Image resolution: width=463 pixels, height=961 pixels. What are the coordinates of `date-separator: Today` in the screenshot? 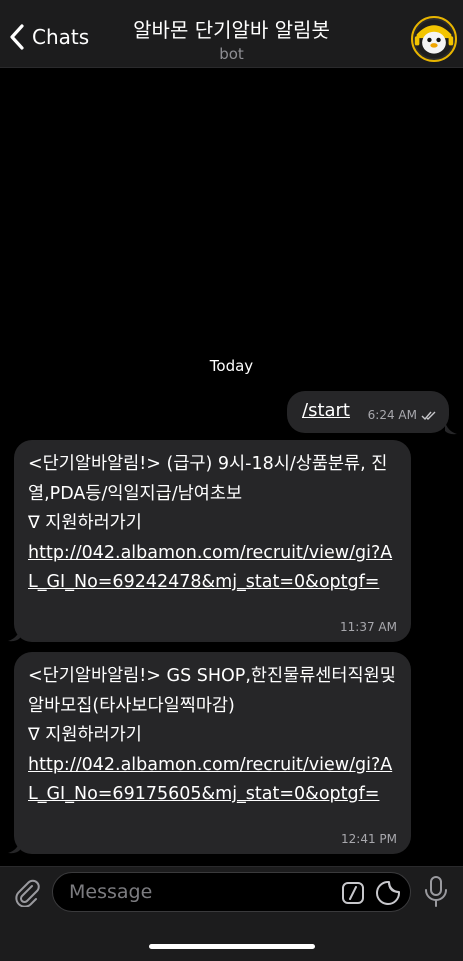 It's located at (231, 366).